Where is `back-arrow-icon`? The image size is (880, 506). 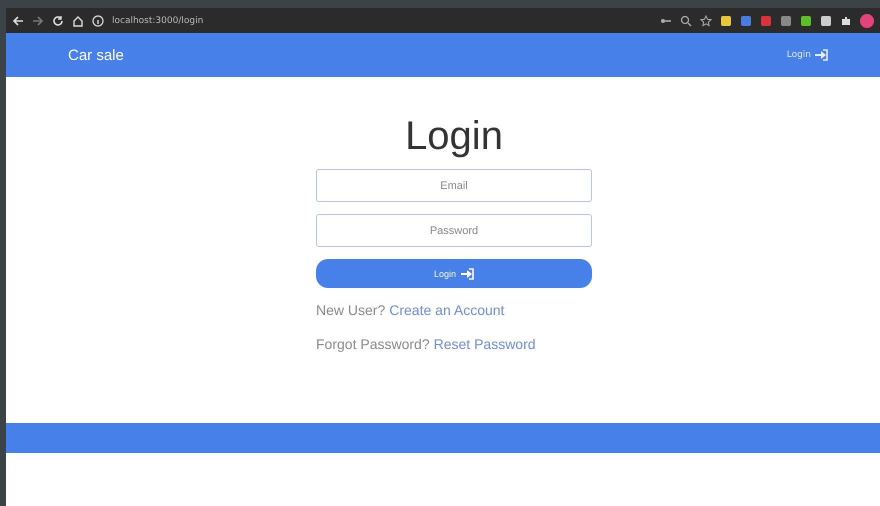 back-arrow-icon is located at coordinates (18, 20).